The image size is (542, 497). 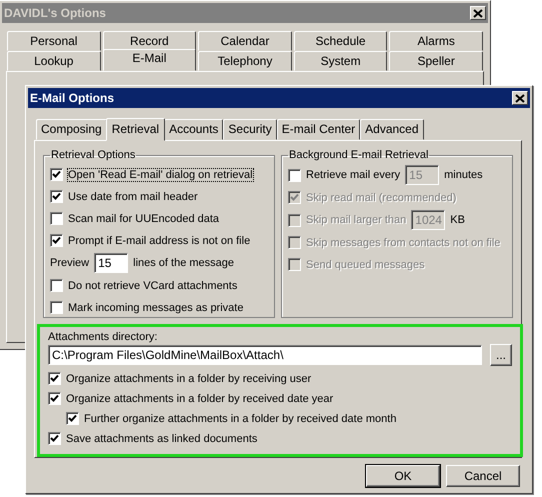 What do you see at coordinates (341, 61) in the screenshot?
I see `tab: System` at bounding box center [341, 61].